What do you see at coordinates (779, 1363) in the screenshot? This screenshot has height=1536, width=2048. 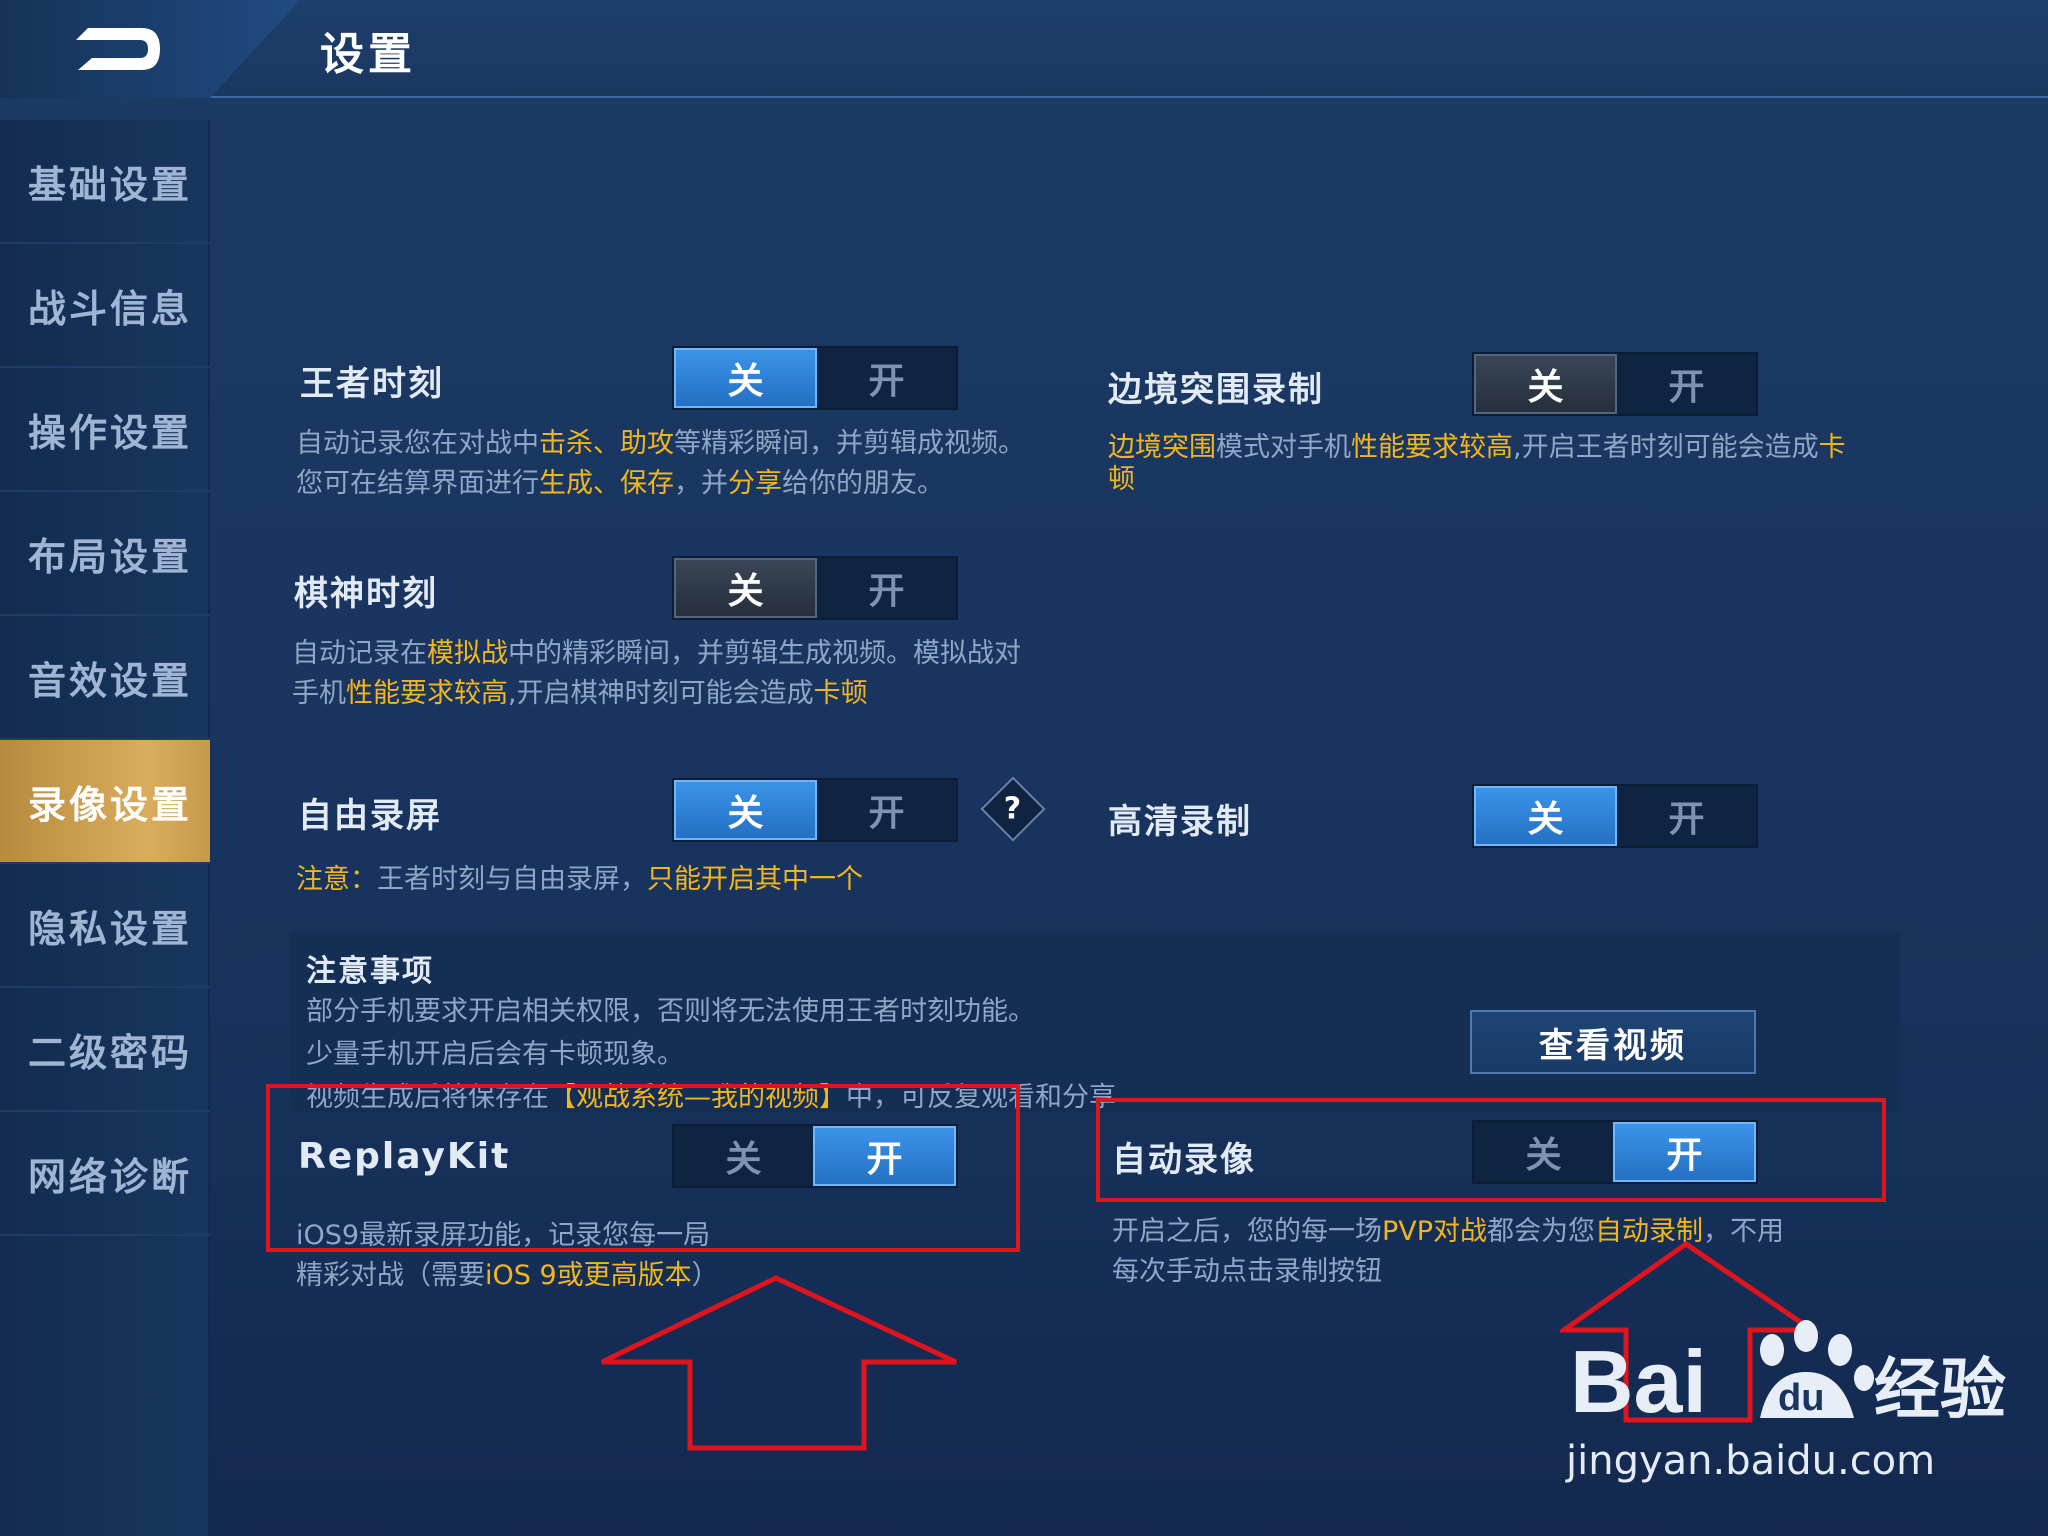 I see `annotation-arrow-up-icon` at bounding box center [779, 1363].